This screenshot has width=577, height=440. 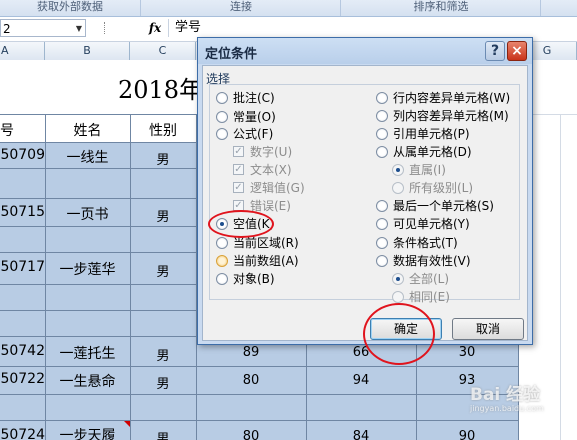 What do you see at coordinates (251, 352) in the screenshot?
I see `cell-d-4: 89` at bounding box center [251, 352].